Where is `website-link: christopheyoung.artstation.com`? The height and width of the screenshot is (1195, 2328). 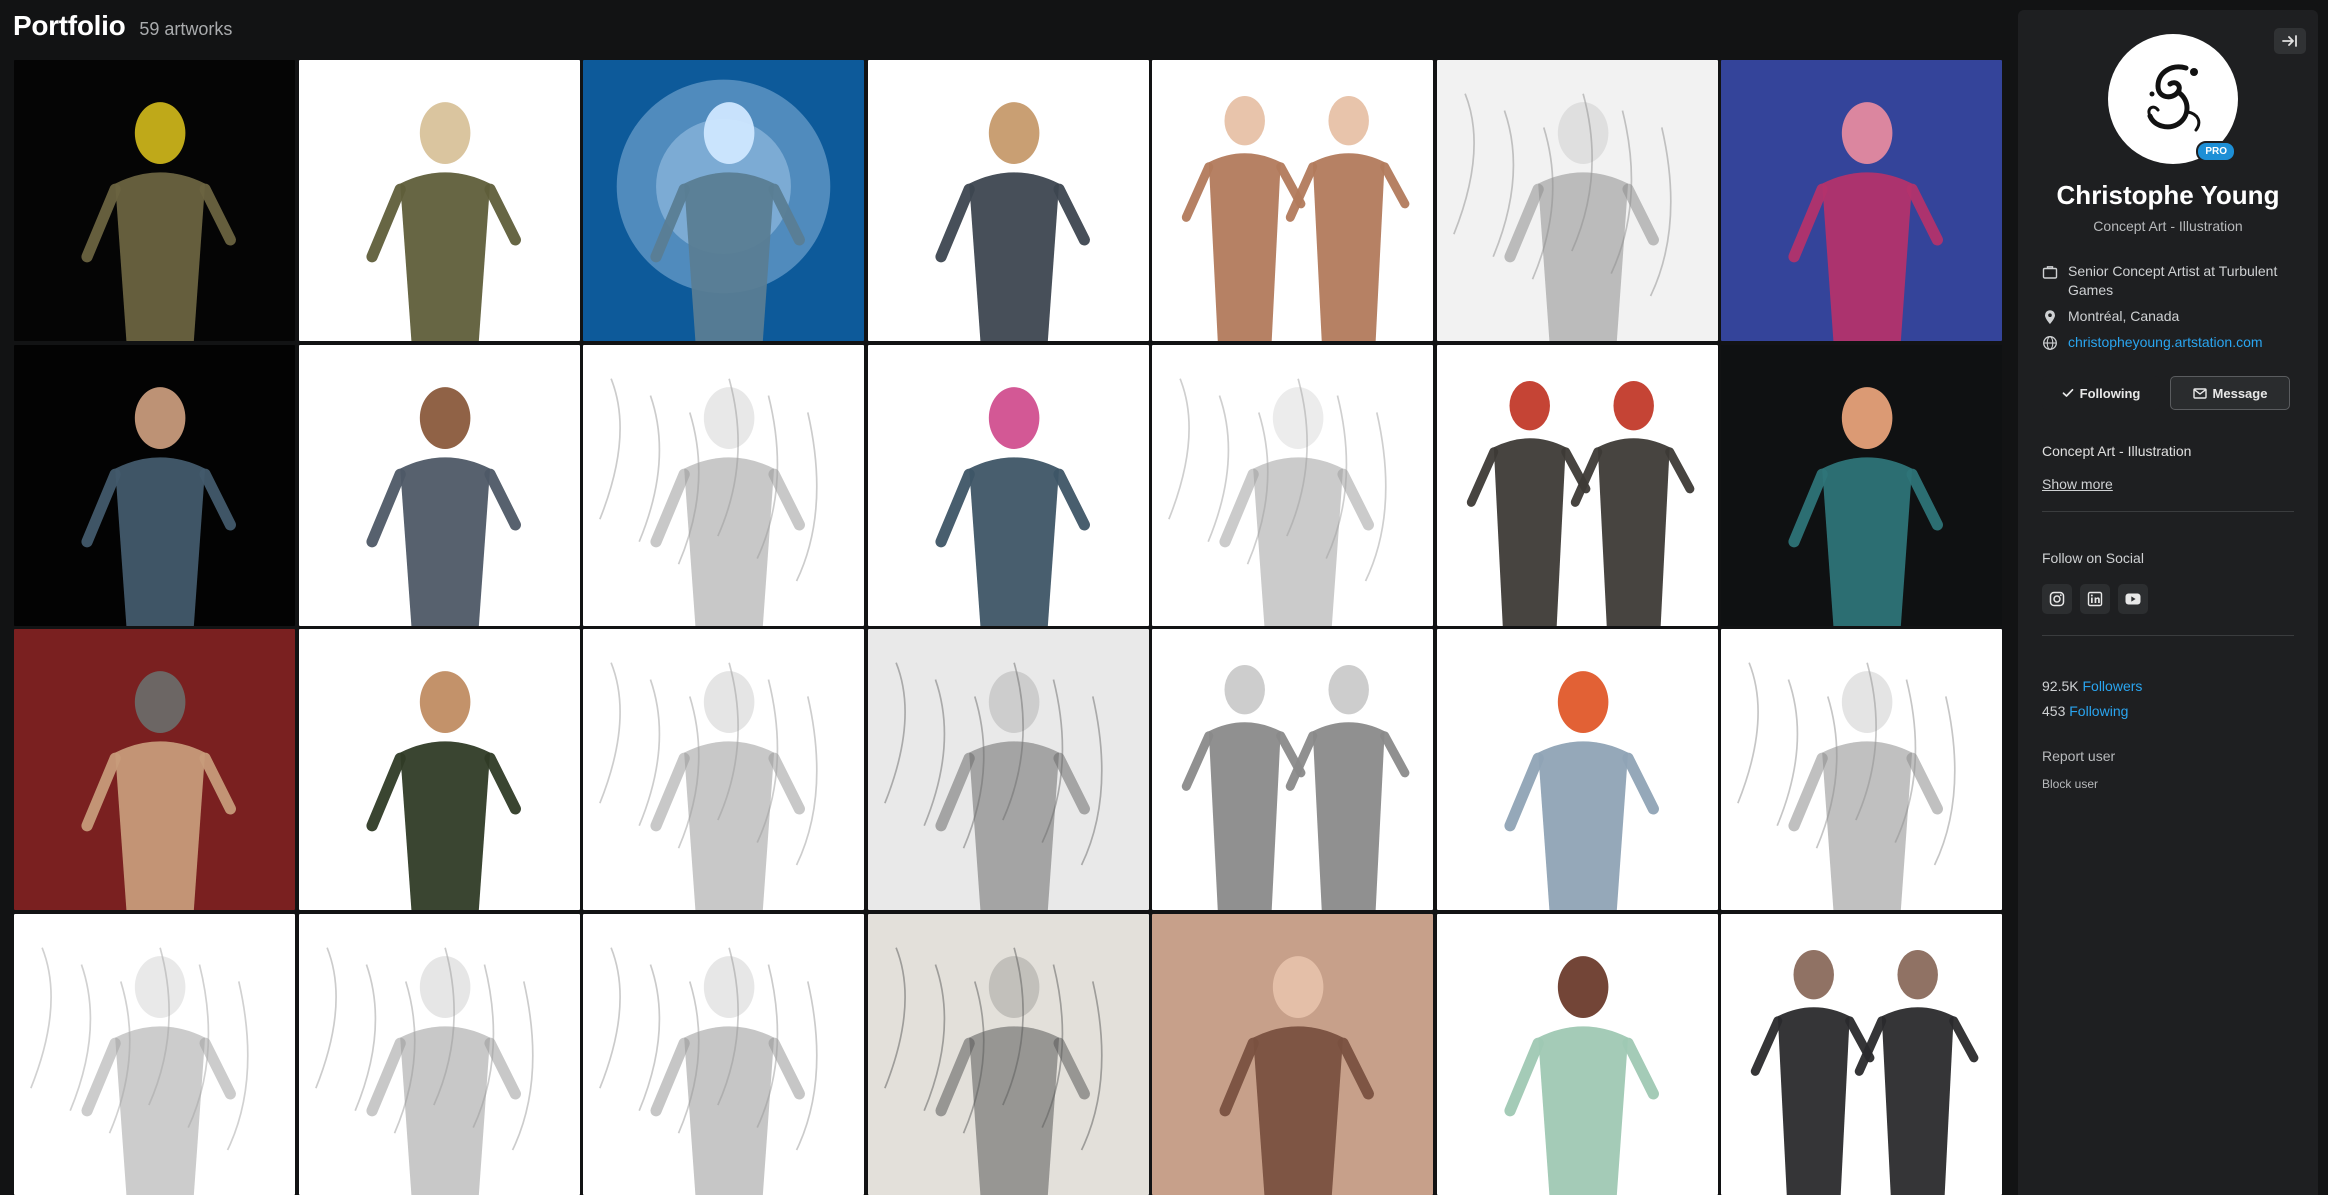
website-link: christopheyoung.artstation.com is located at coordinates (2165, 342).